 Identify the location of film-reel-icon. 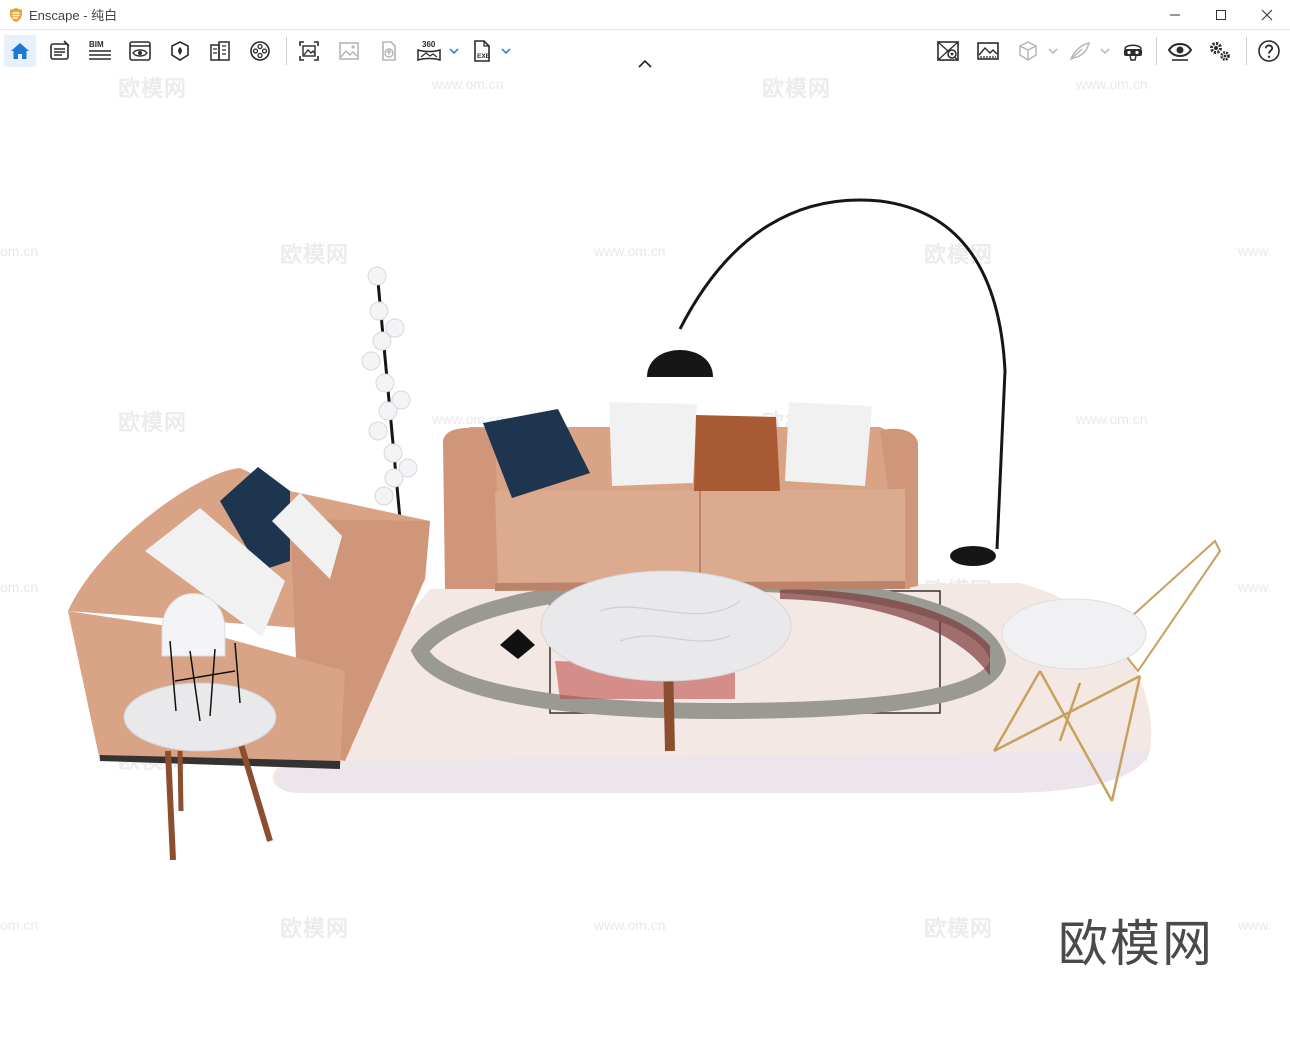
(260, 51).